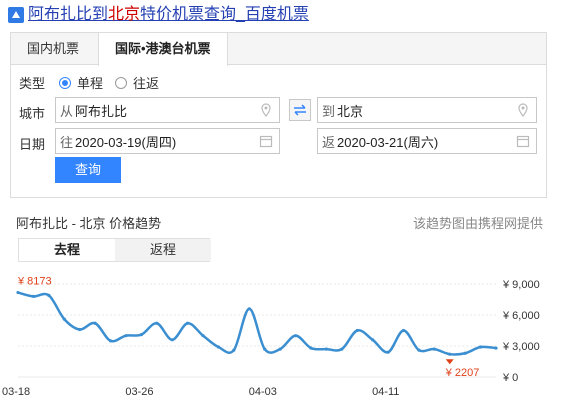 The image size is (579, 409). What do you see at coordinates (278, 49) in the screenshot?
I see `ticket-type-tabs: 国内机票 国际•港澳台机票` at bounding box center [278, 49].